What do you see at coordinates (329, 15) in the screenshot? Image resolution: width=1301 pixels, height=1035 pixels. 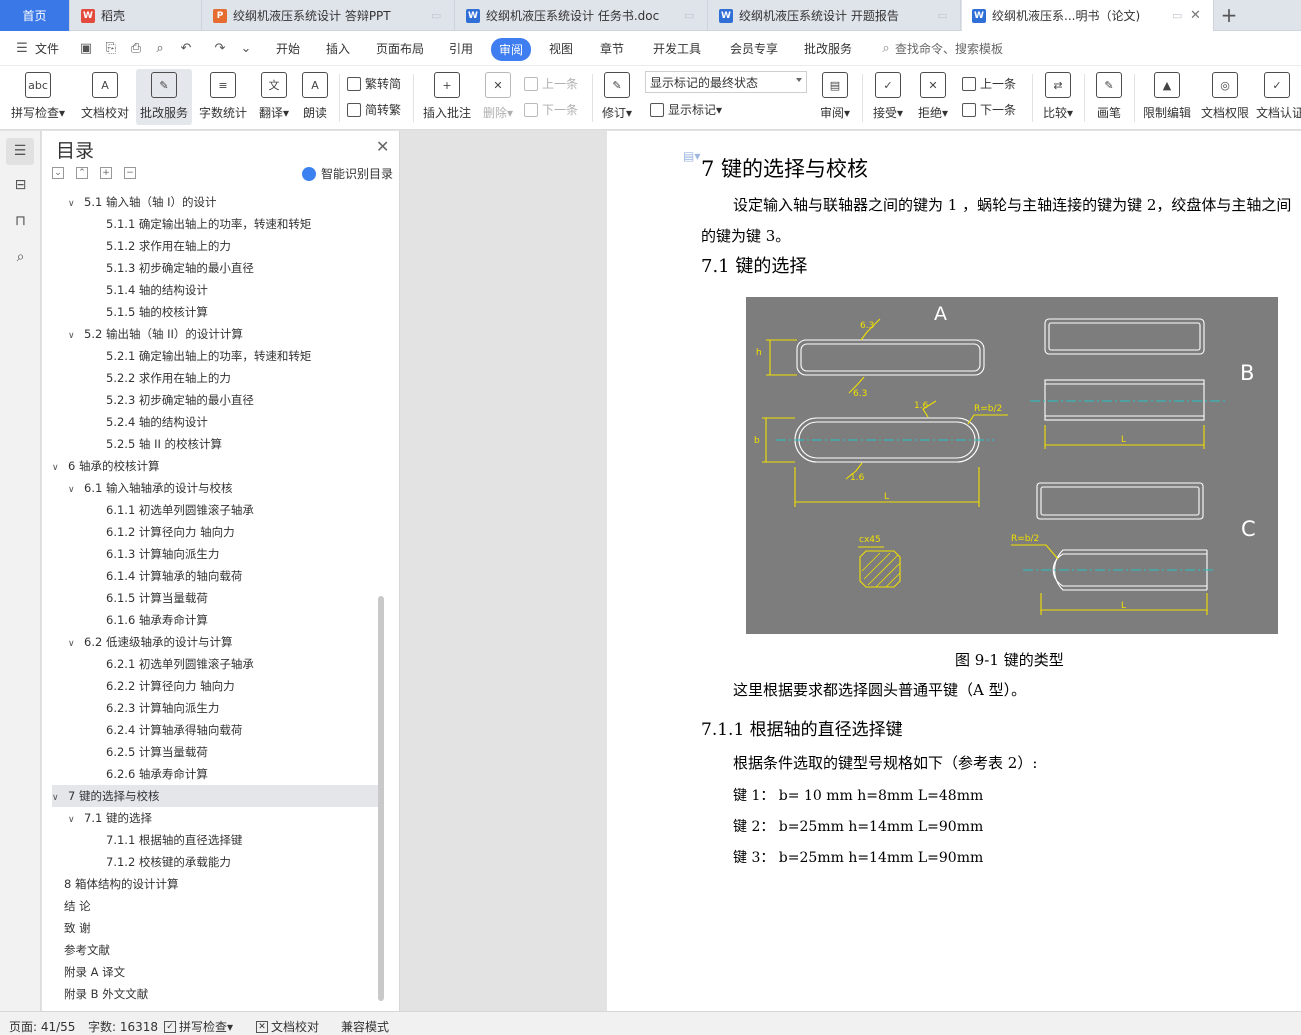 I see `tab-ppt: P 绞纲机液压系统设计 答辩PPT ▭` at bounding box center [329, 15].